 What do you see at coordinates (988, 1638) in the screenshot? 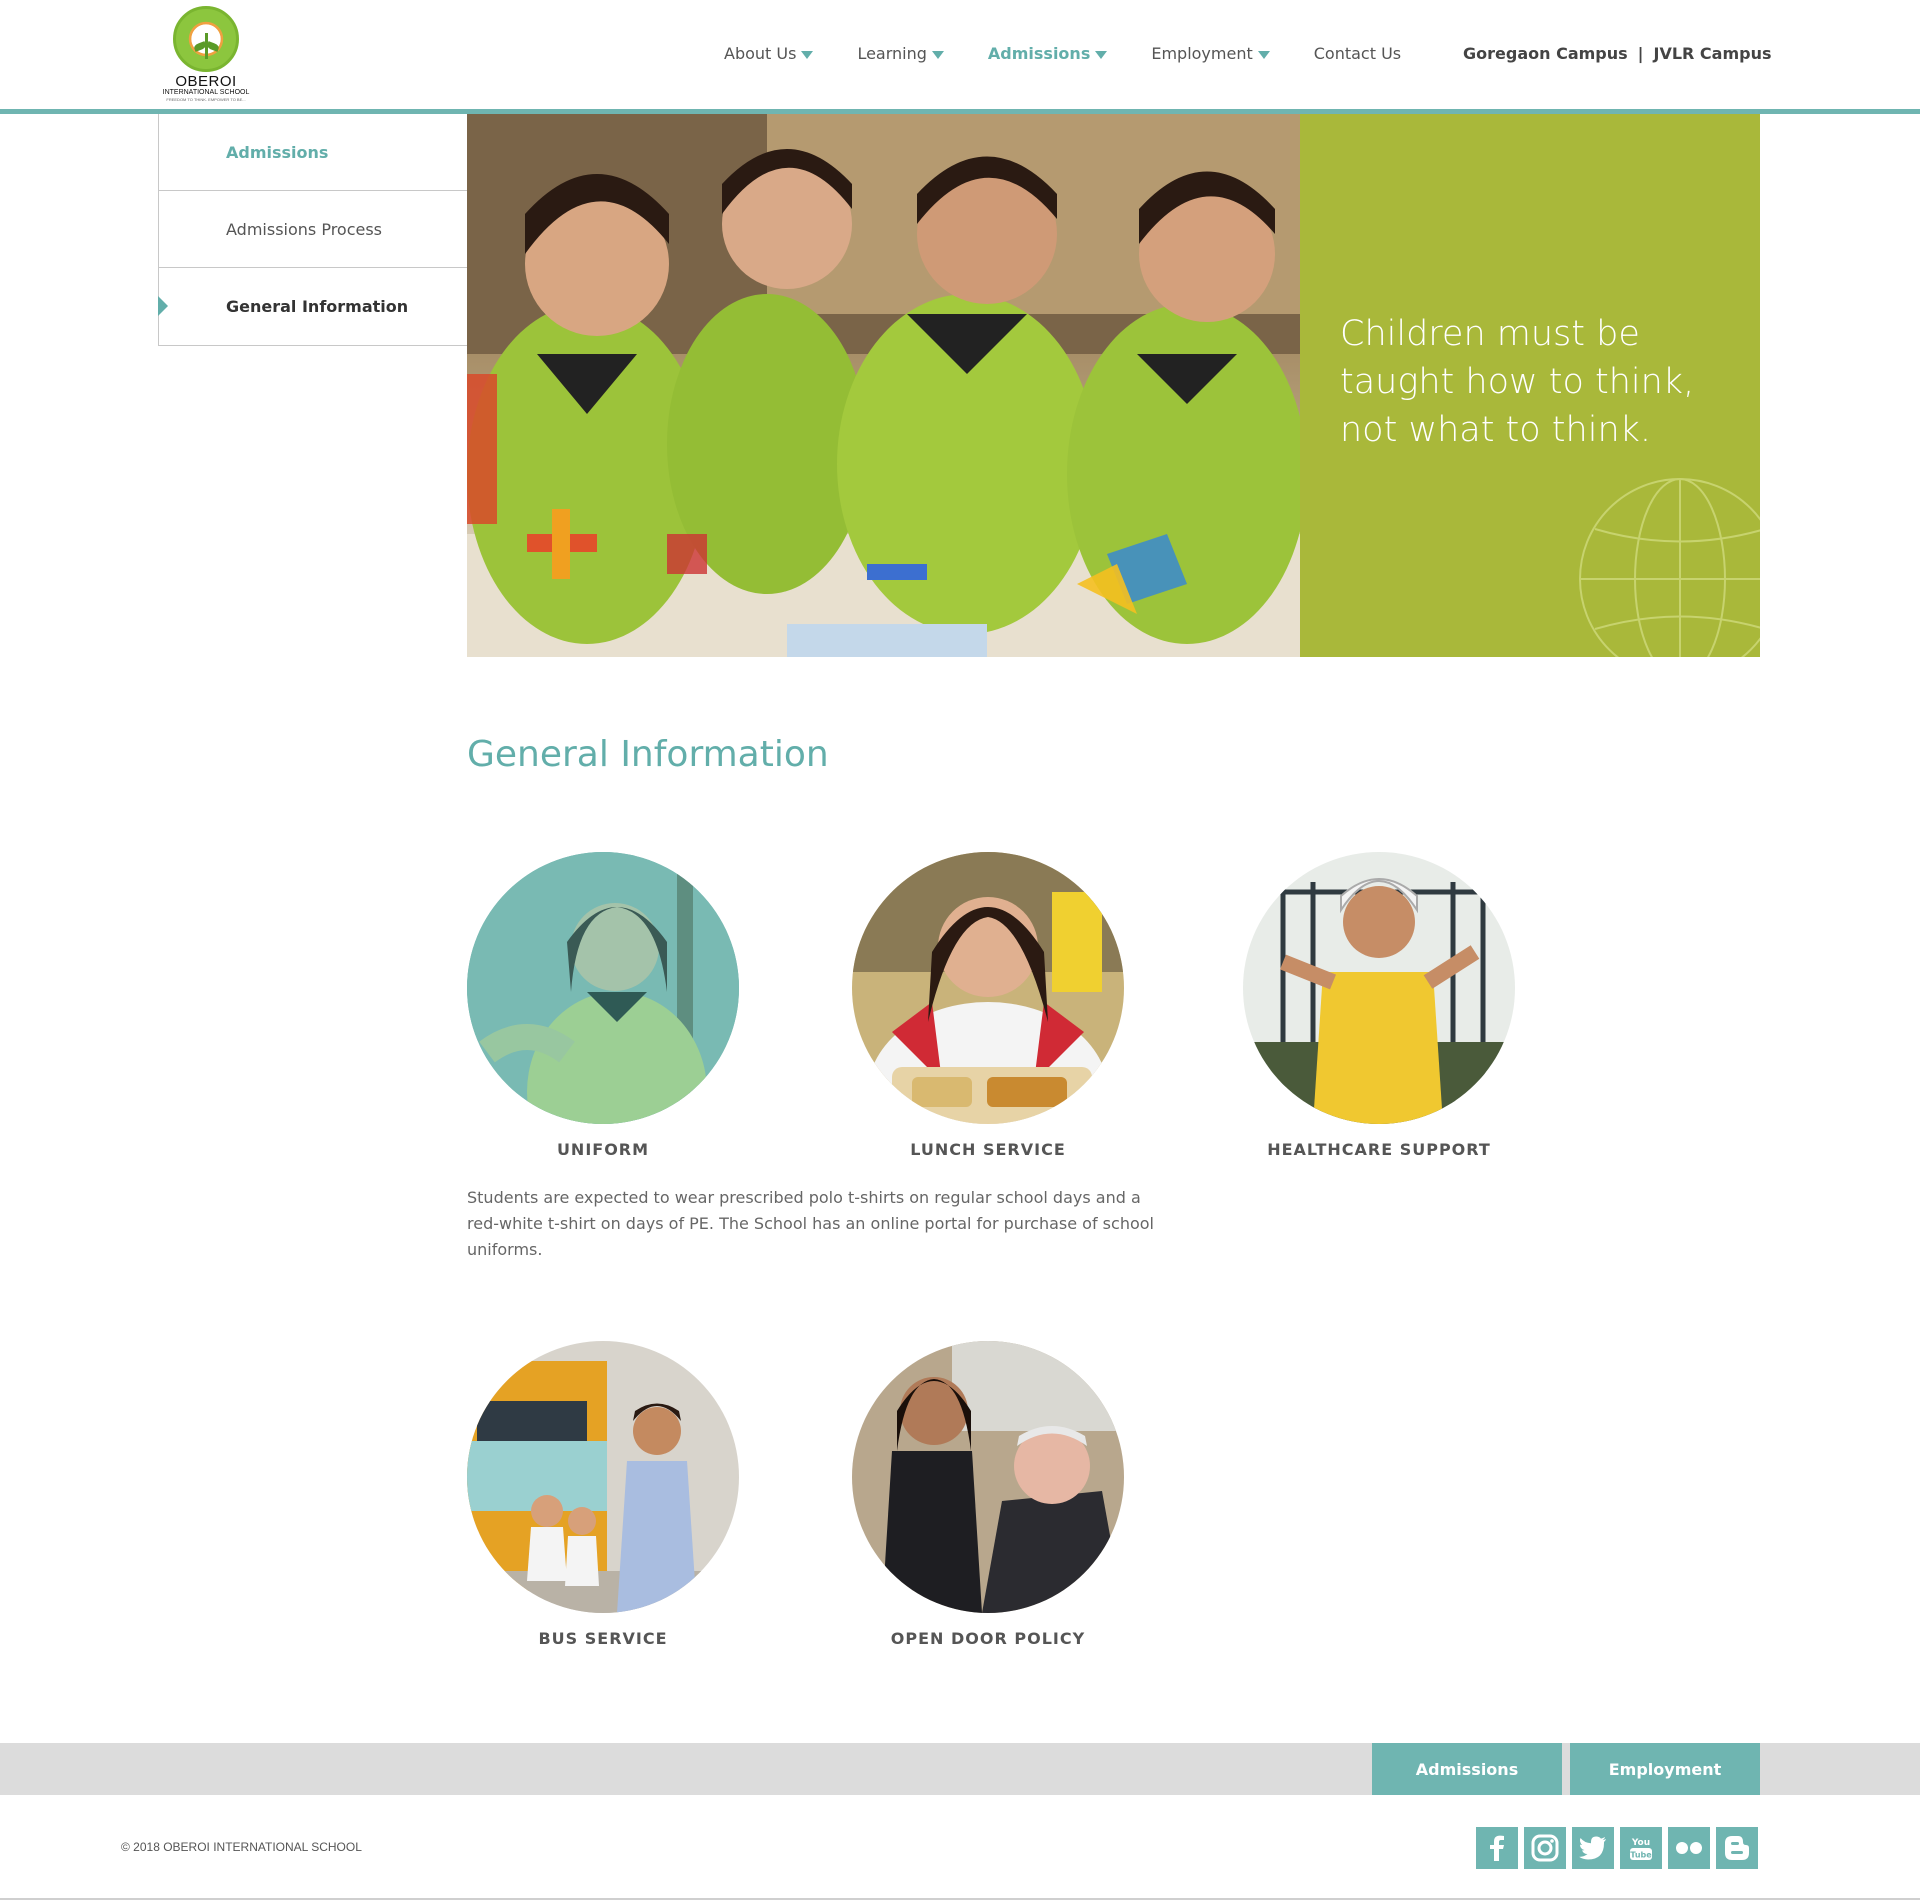
I see `card-label: OPEN DOOR POLICY` at bounding box center [988, 1638].